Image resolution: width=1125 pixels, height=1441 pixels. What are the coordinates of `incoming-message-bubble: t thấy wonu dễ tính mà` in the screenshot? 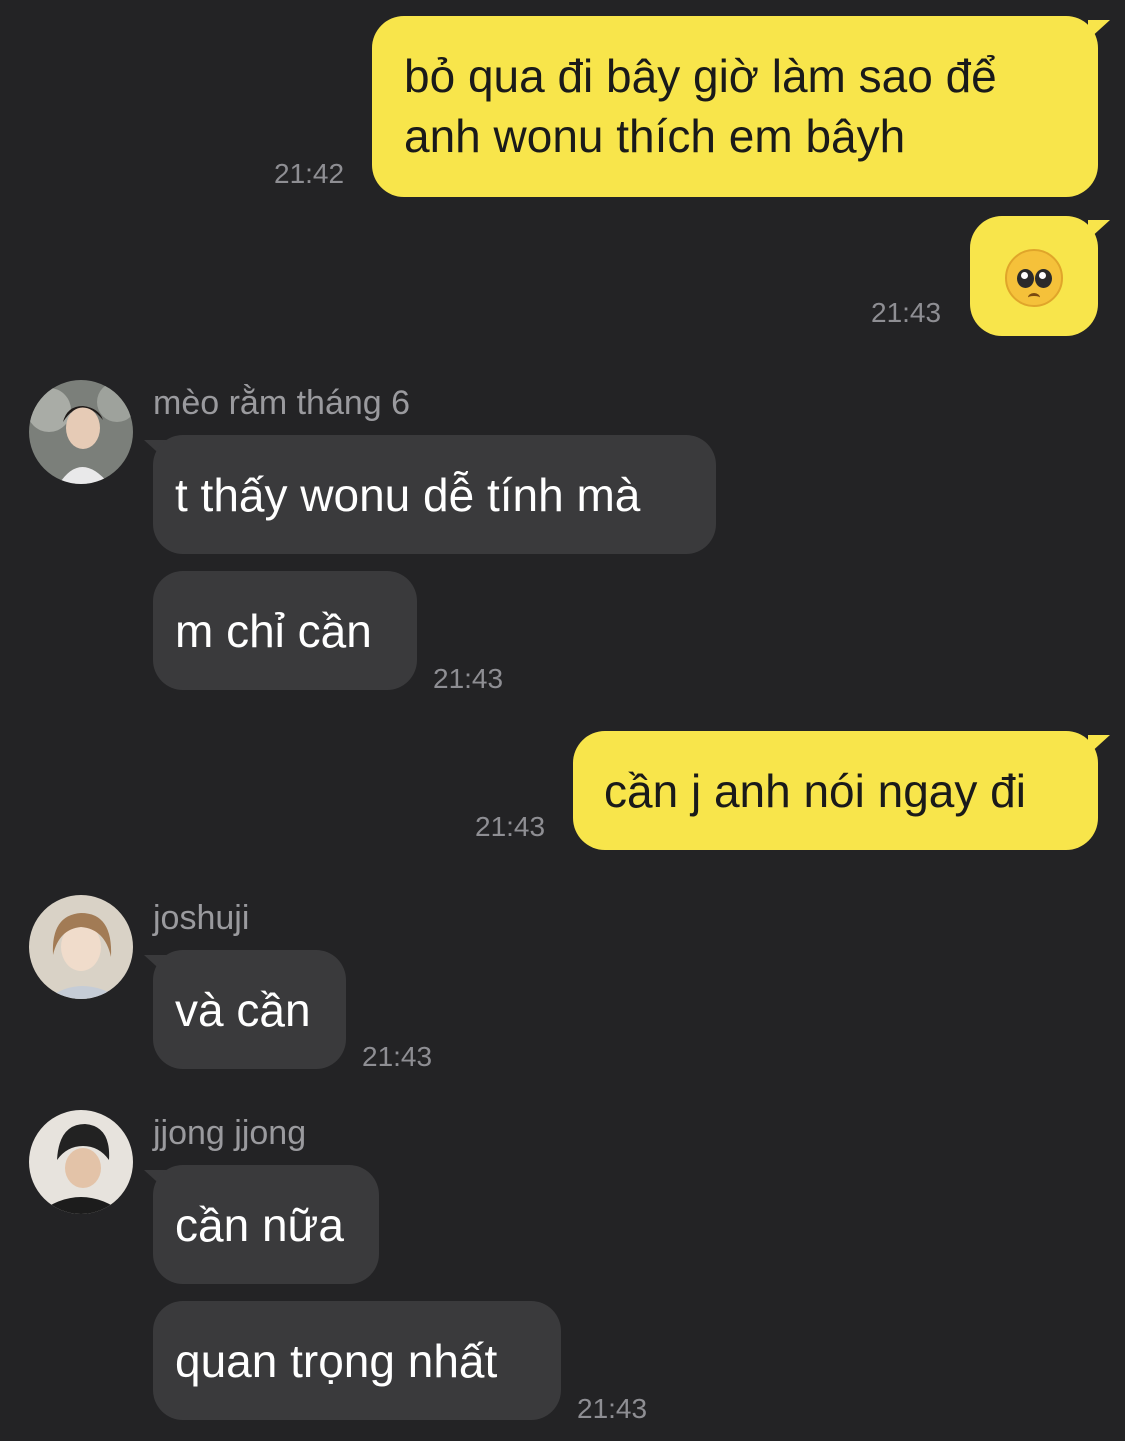 It's located at (434, 494).